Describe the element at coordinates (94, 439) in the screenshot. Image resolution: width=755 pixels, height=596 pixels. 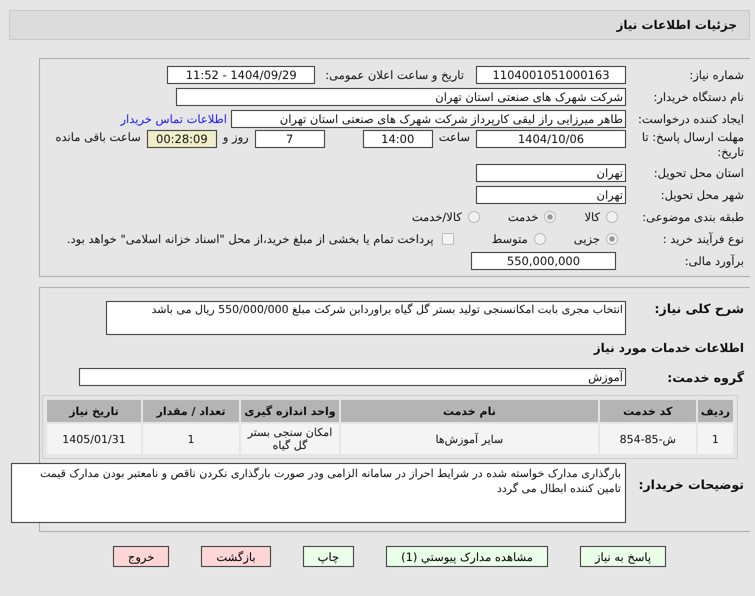
I see `table-cell: 1405/01/31` at that location.